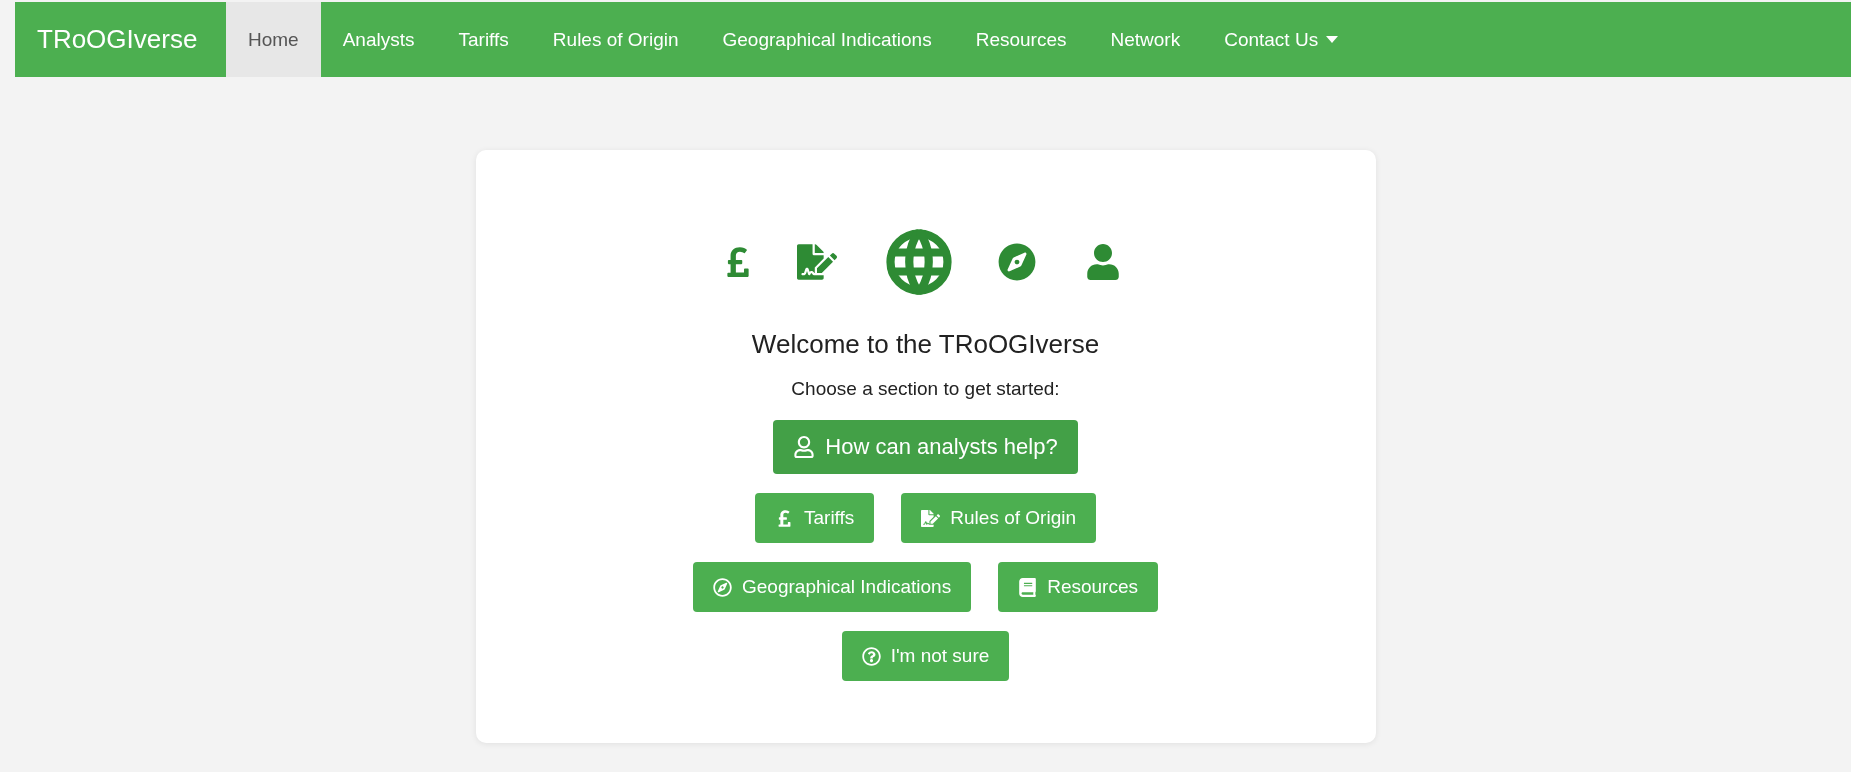  What do you see at coordinates (925, 656) in the screenshot?
I see `section-button: I'm not sure` at bounding box center [925, 656].